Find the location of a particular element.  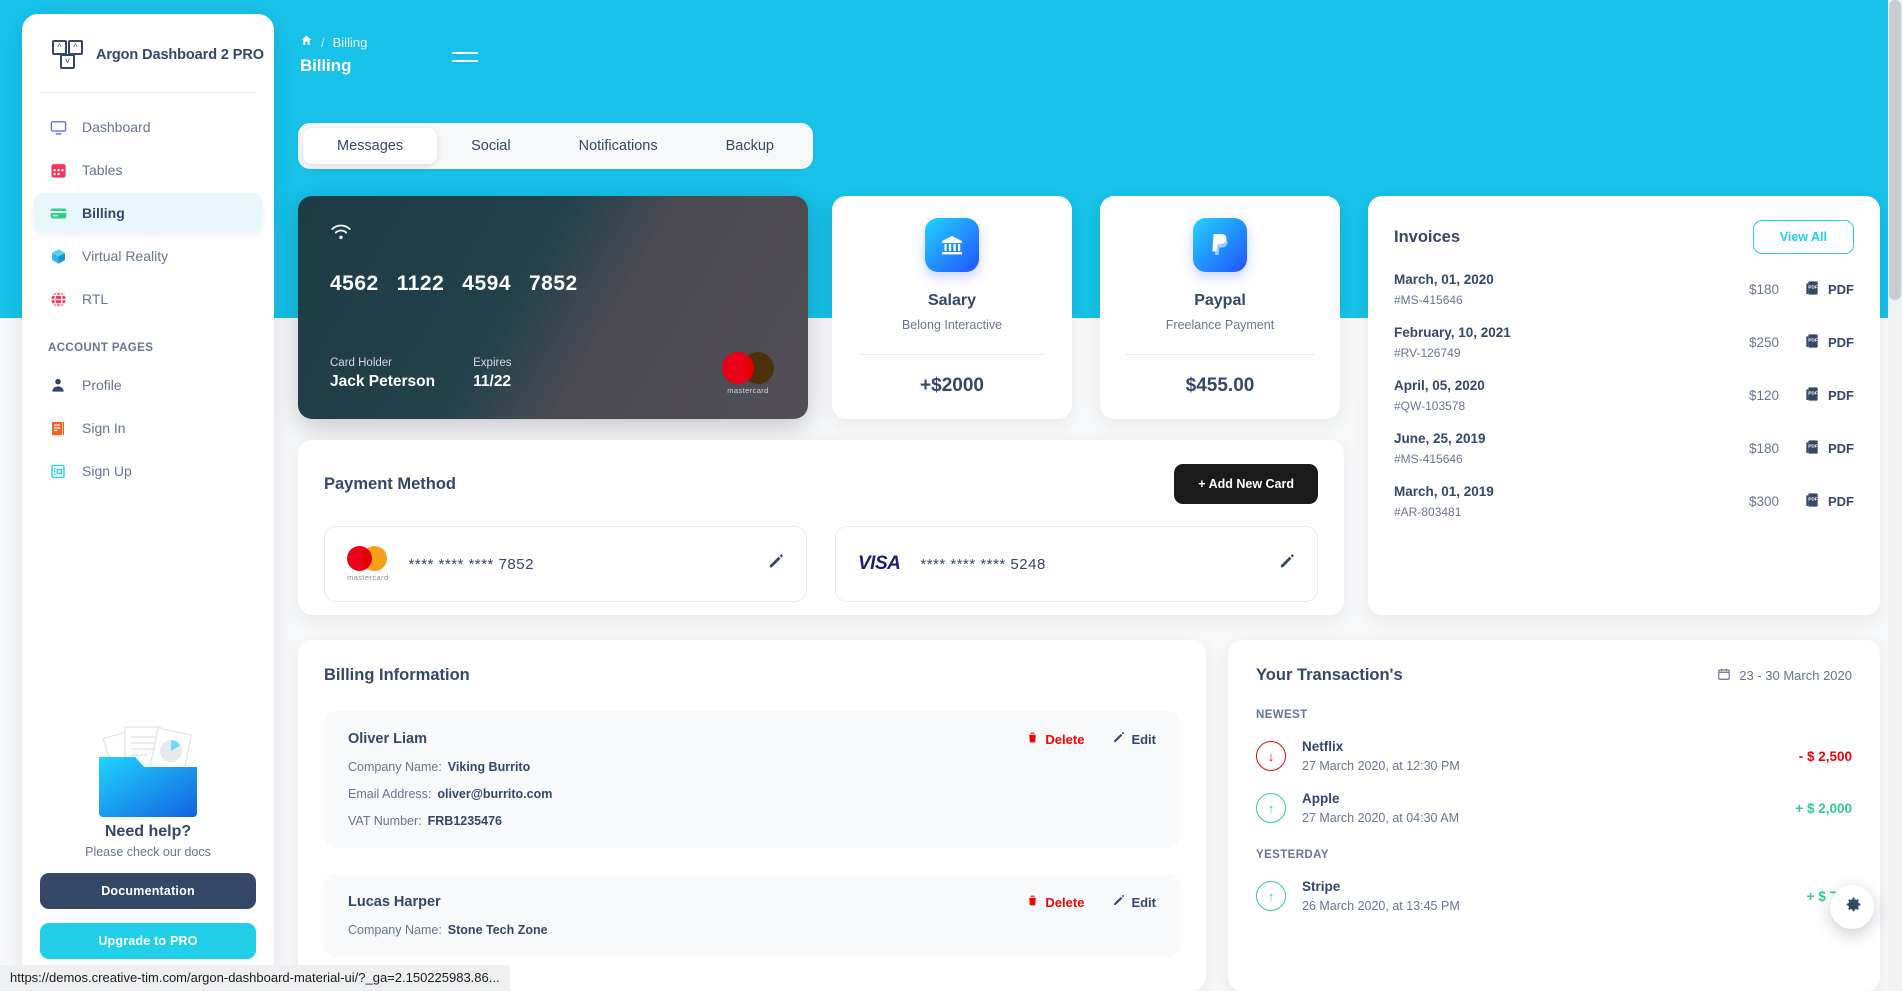

transaction-name: Stripe is located at coordinates (1321, 886).